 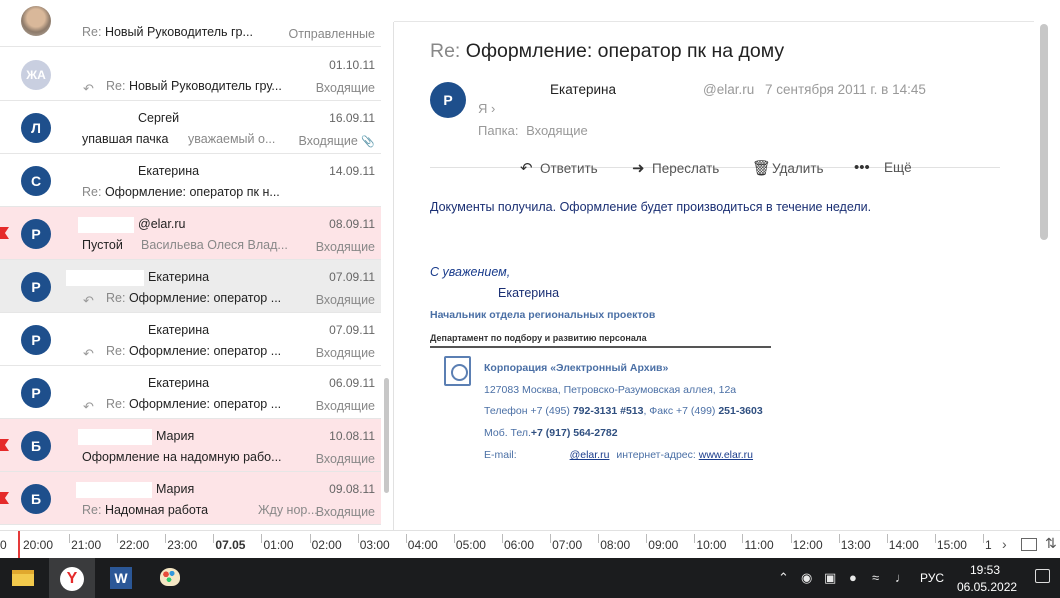 I want to click on message-list-scrollbar, so click(x=386, y=435).